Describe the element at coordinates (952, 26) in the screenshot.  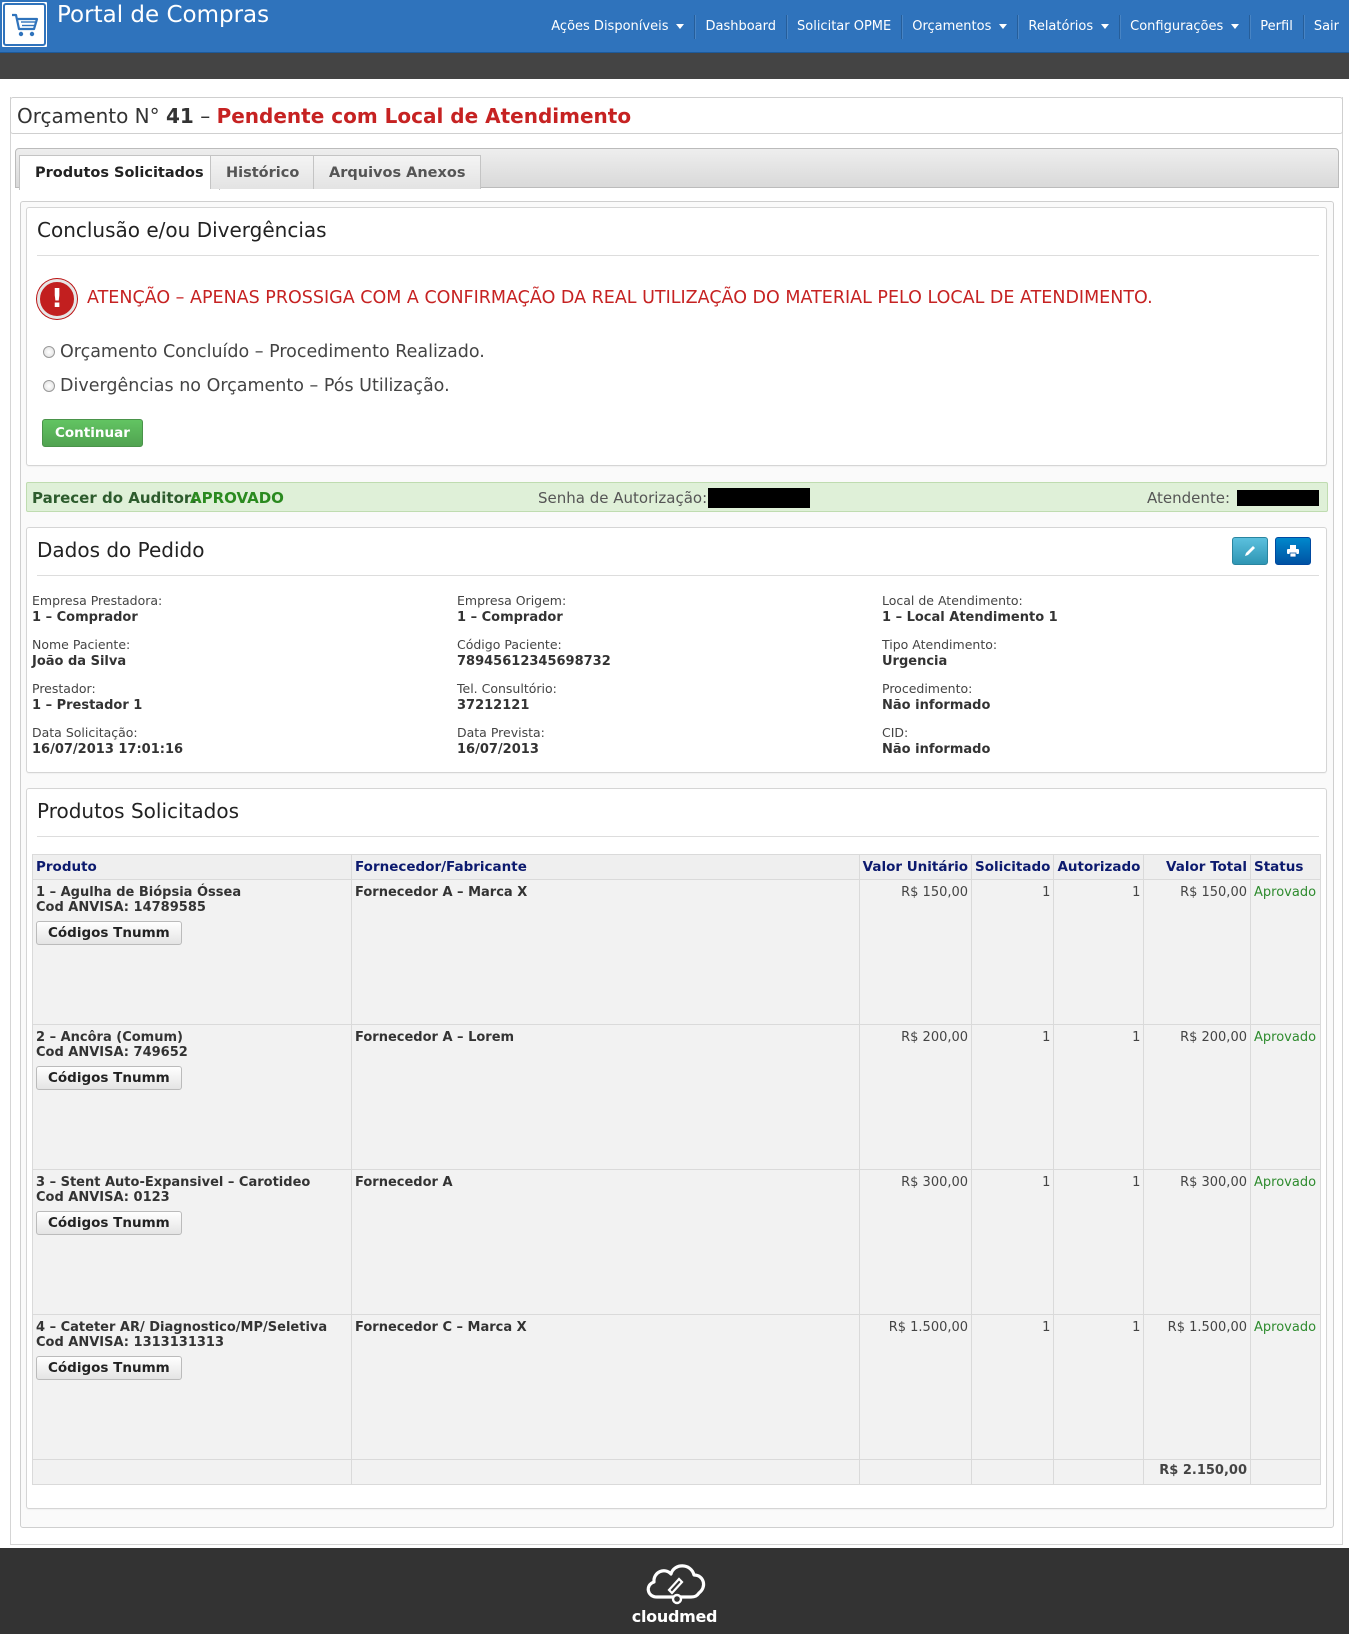
I see `nav-label: Orçamentos` at that location.